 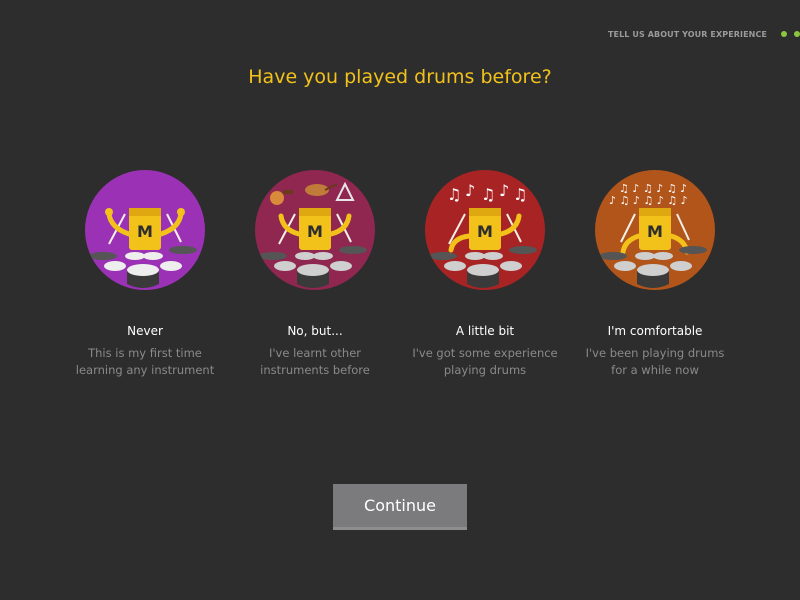 I want to click on drummer-mascot-with-notes-icon: ♫ ♪ ♫ ♪ ♫ M, so click(x=485, y=230).